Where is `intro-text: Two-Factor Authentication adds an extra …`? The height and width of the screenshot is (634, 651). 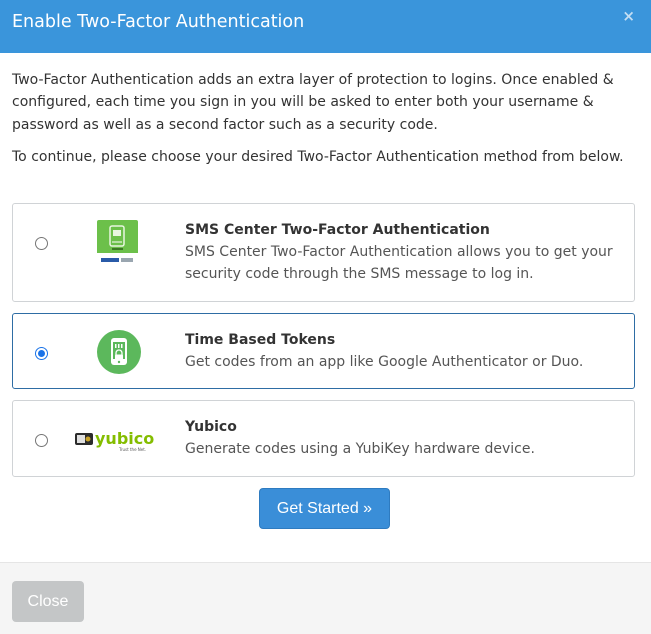
intro-text: Two-Factor Authentication adds an extra … is located at coordinates (313, 102).